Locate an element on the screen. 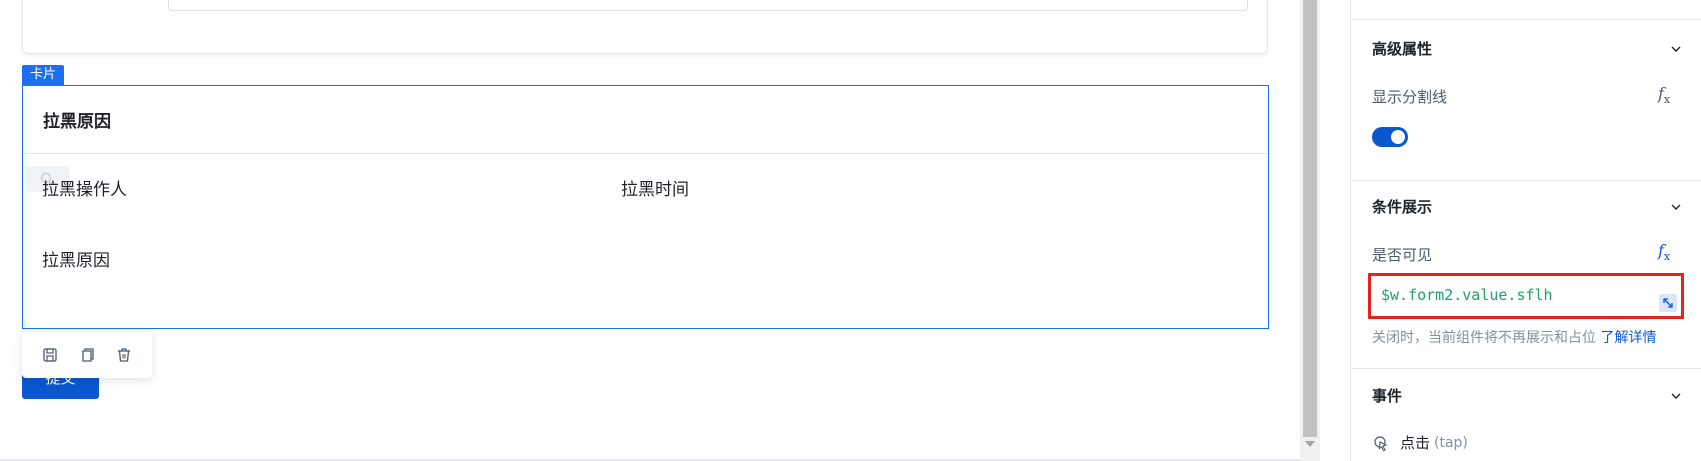 The image size is (1701, 461). delete-icon is located at coordinates (124, 355).